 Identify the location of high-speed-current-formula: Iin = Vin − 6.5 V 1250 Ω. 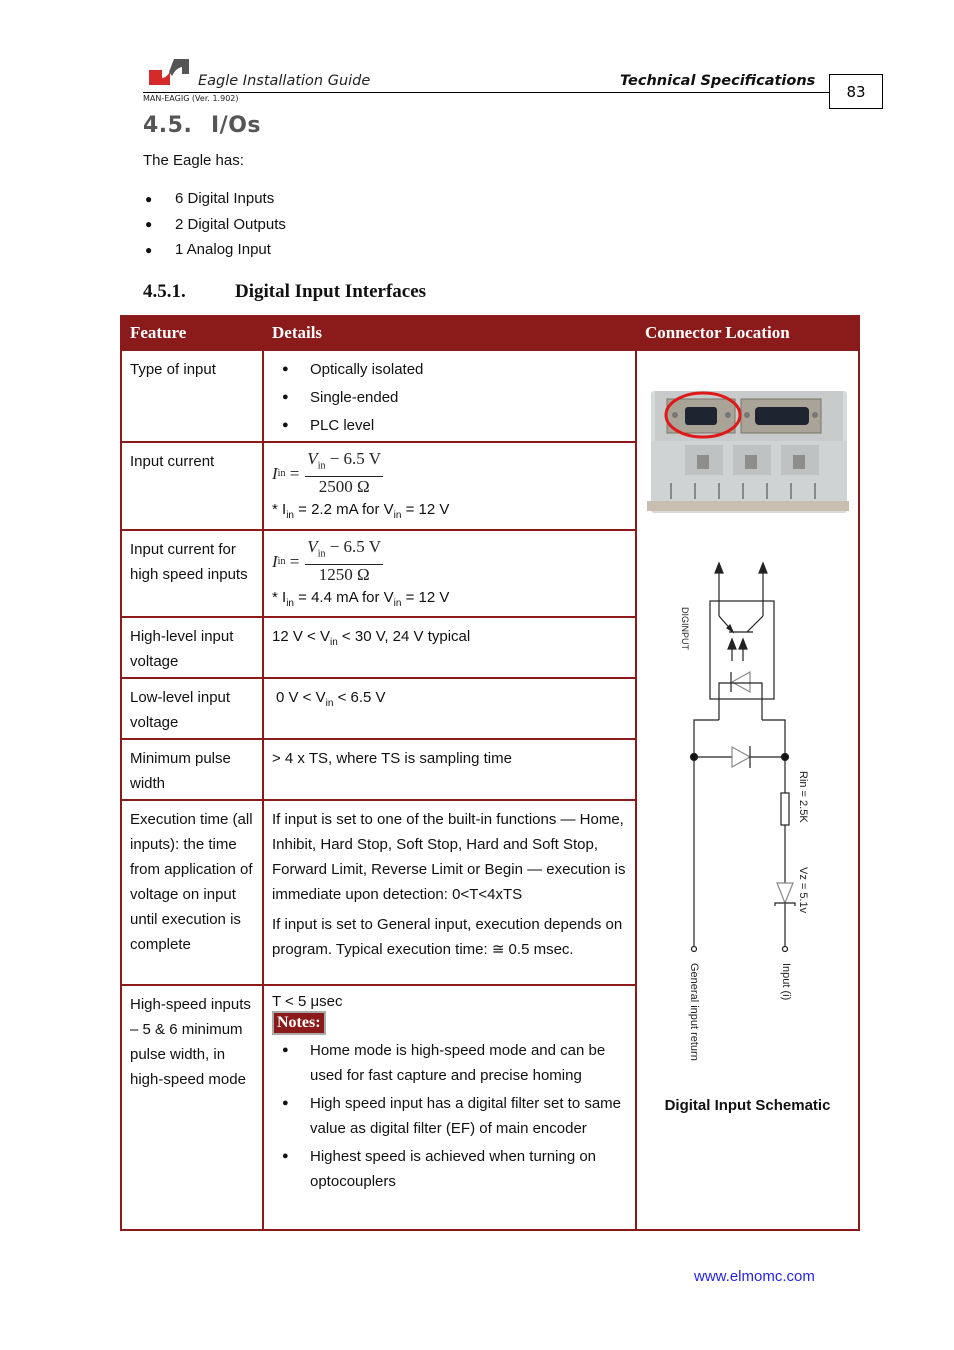
(328, 560).